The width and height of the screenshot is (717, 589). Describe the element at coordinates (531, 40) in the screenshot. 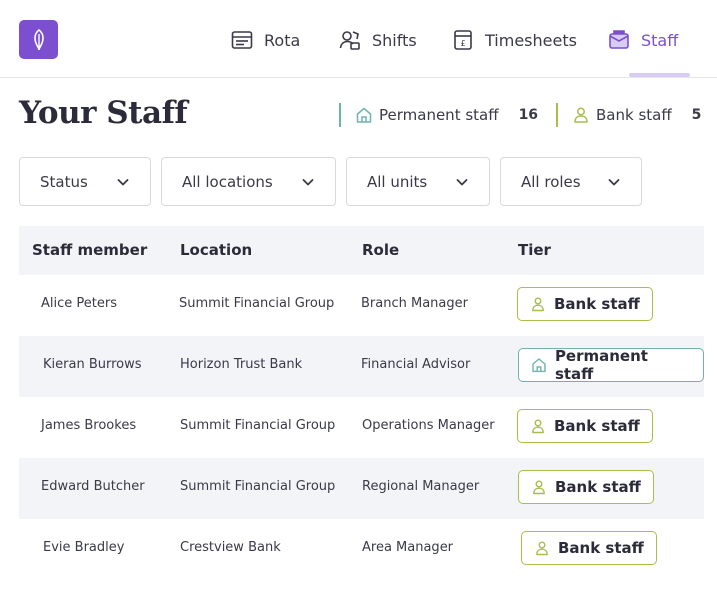

I see `nav-timesheets-label: Timesheets` at that location.